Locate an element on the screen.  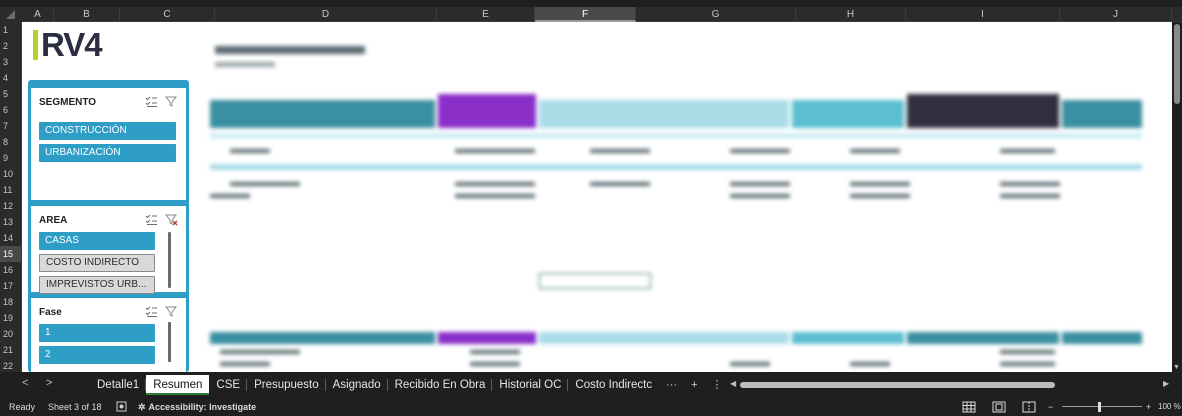
column-header-h: H is located at coordinates (851, 14).